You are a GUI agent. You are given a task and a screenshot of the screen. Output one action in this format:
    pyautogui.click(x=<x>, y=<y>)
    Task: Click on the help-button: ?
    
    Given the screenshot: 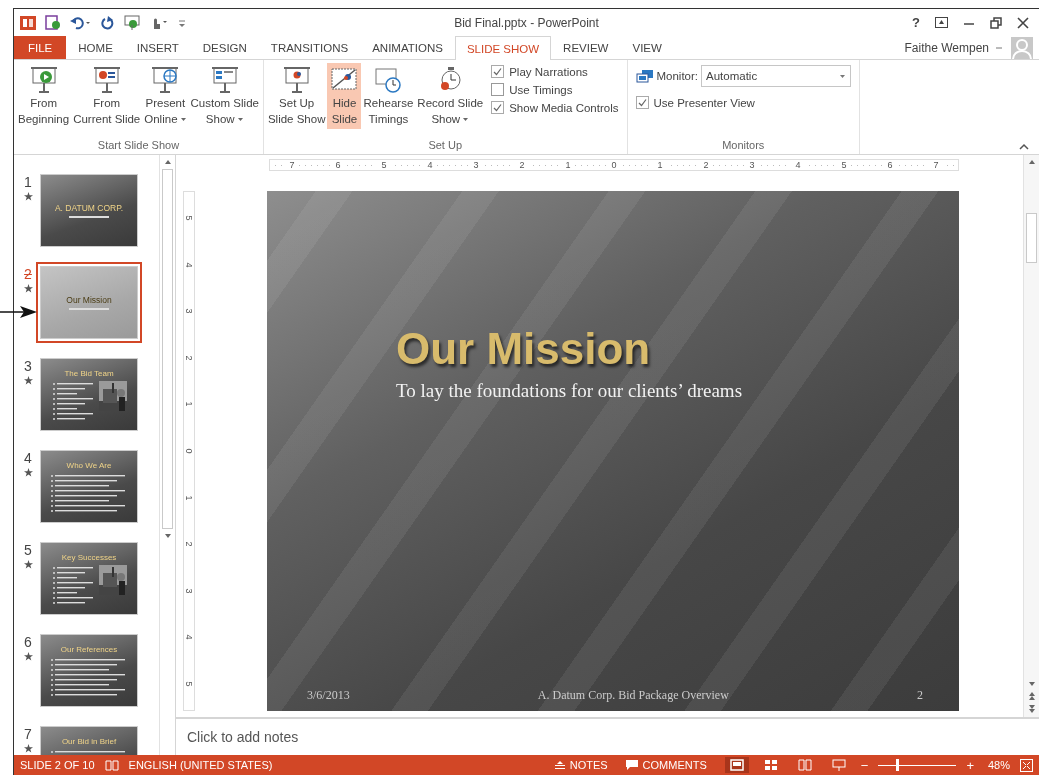 What is the action you would take?
    pyautogui.click(x=916, y=22)
    